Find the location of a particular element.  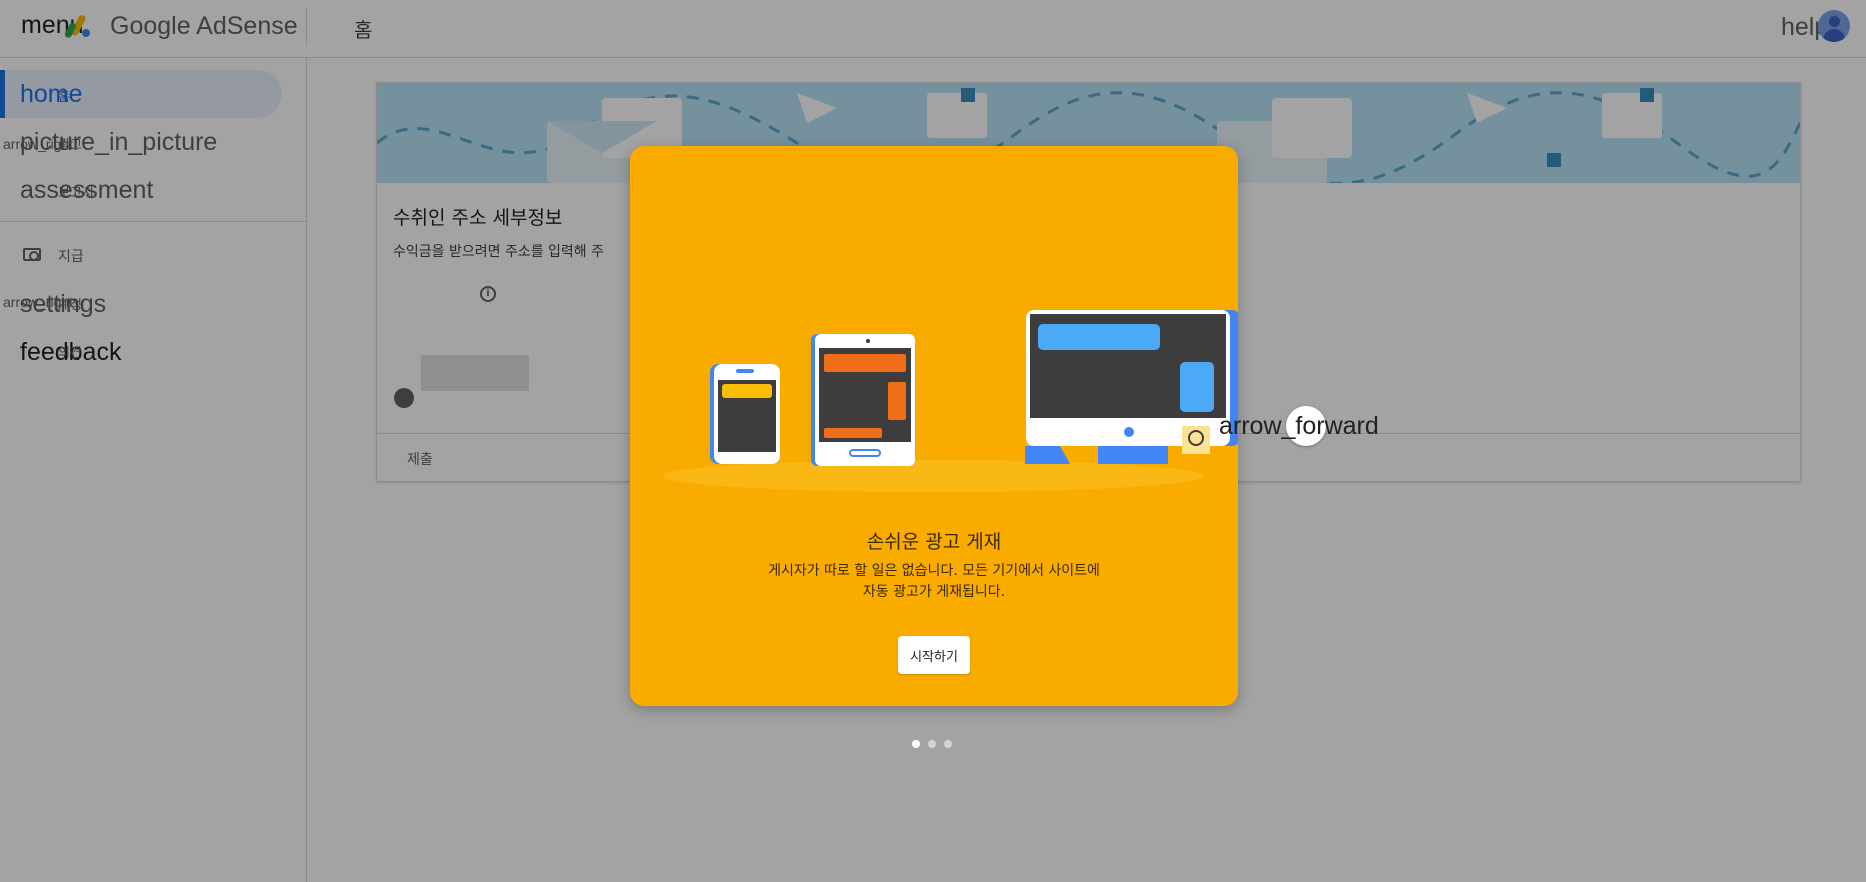

promo-description-line-1: 게시자가 따로 할 일은 없습니다. 모든 기기에서 사이트에 is located at coordinates (934, 571).